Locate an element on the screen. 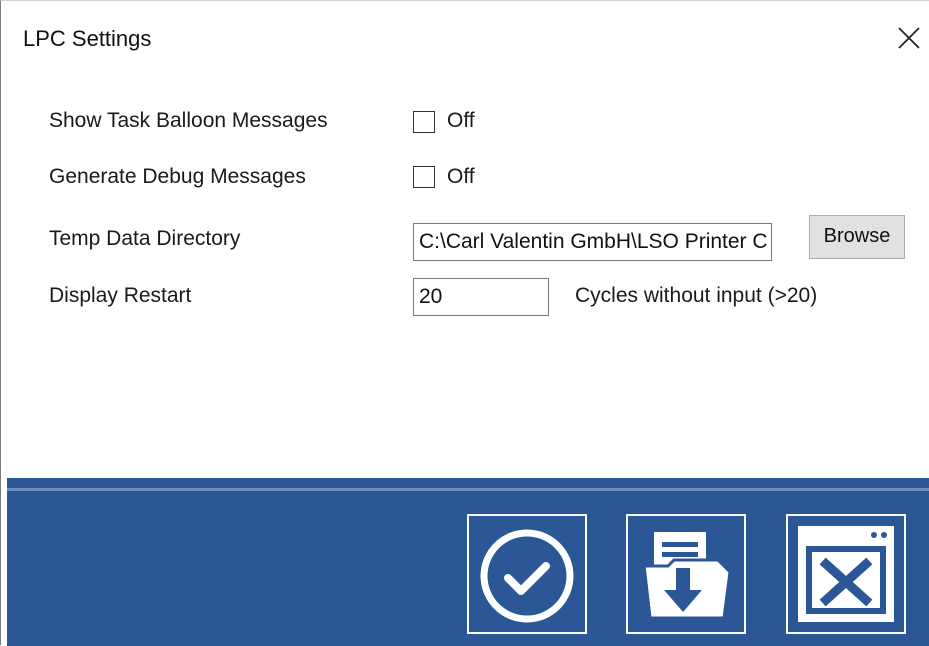  temp-data-directory-input: C:\Carl Valentin GmbH\LSO Printer C is located at coordinates (592, 242).